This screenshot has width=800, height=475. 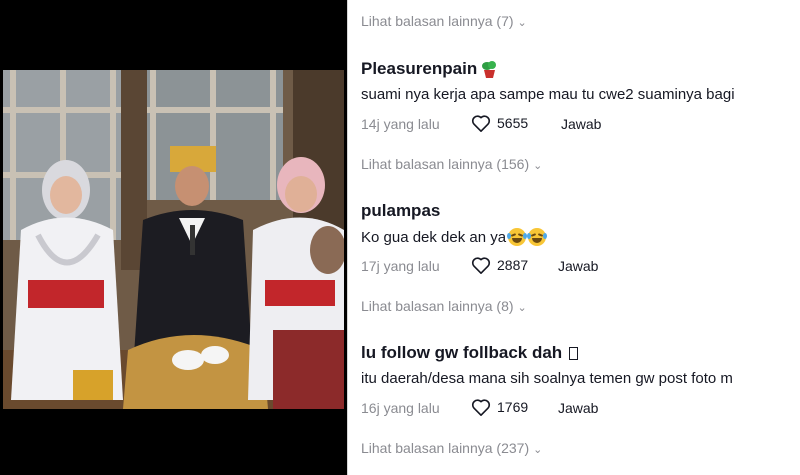 What do you see at coordinates (489, 69) in the screenshot?
I see `plant-pot-emoji-icon` at bounding box center [489, 69].